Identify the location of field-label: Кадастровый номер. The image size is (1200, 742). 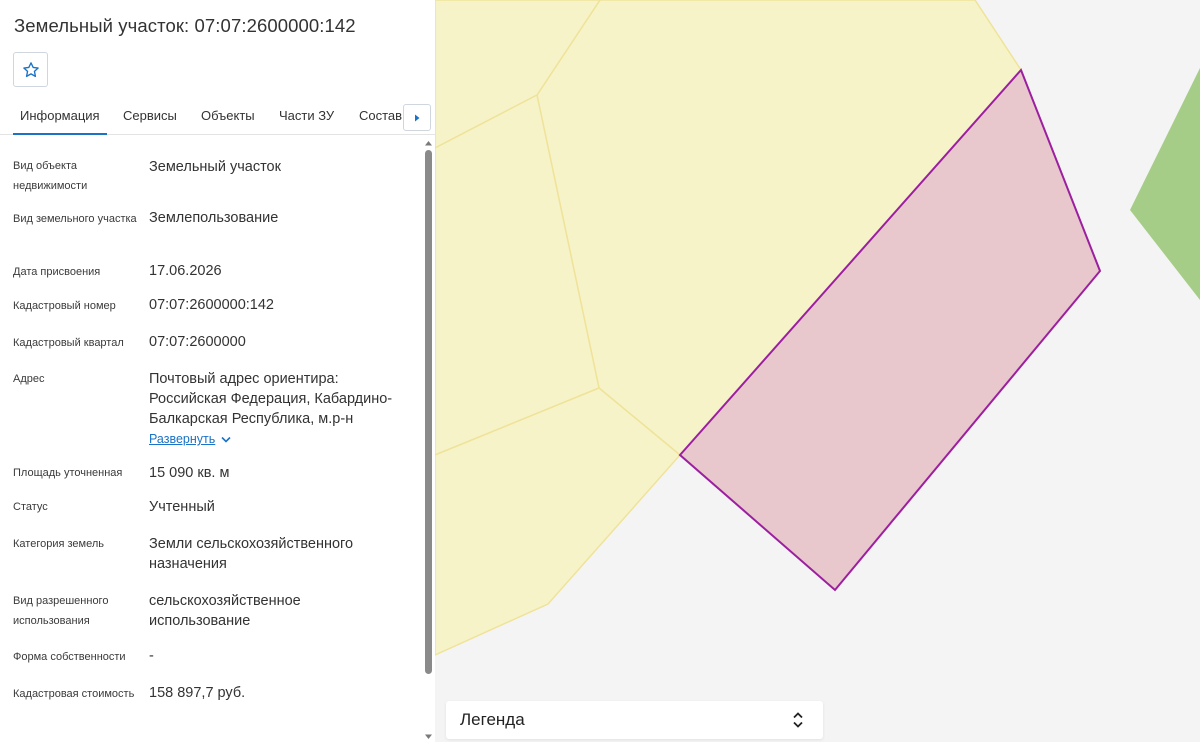
(64, 306).